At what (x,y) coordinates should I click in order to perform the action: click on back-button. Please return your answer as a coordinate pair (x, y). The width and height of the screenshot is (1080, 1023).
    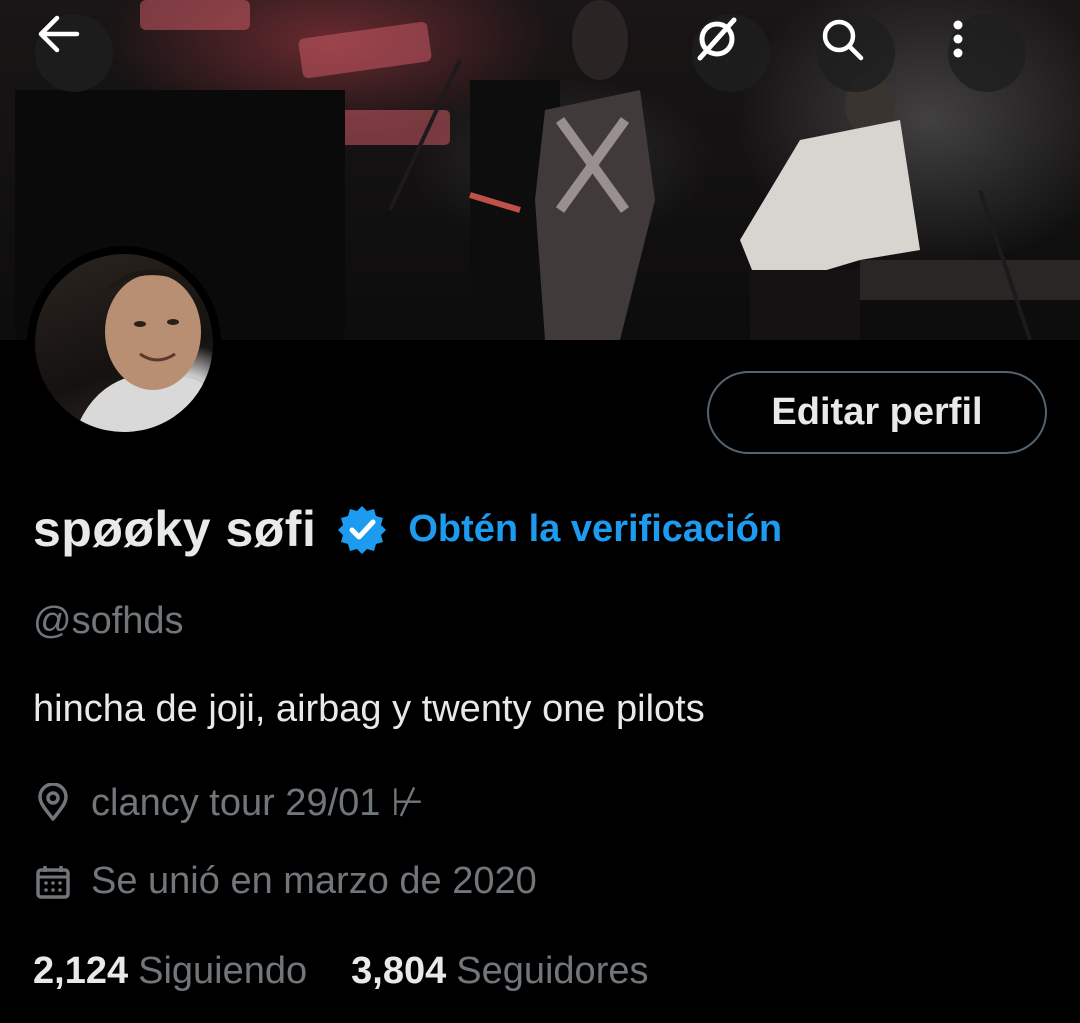
    Looking at the image, I should click on (74, 53).